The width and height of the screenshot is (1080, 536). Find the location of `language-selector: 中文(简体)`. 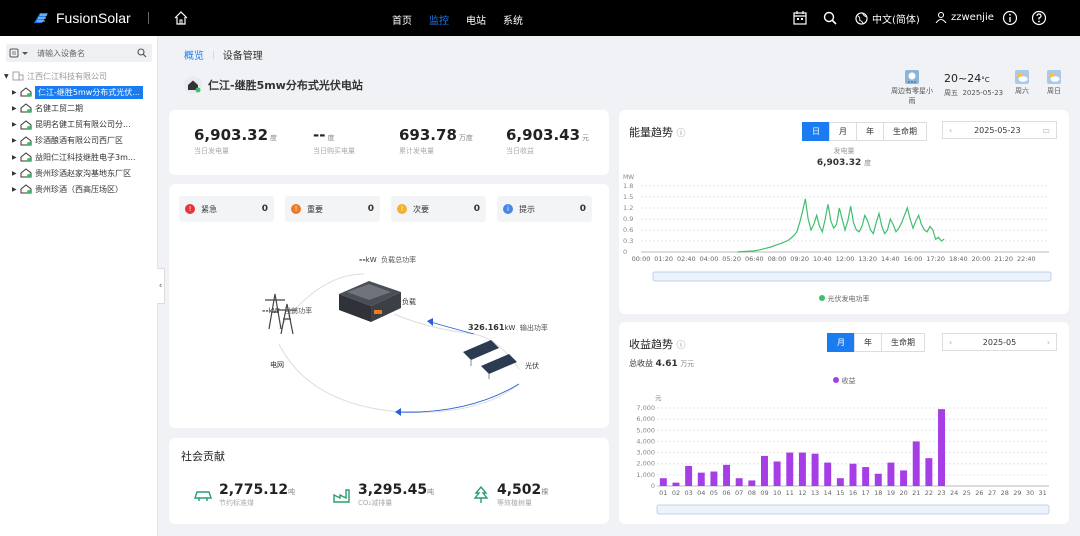

language-selector: 中文(简体) is located at coordinates (887, 18).